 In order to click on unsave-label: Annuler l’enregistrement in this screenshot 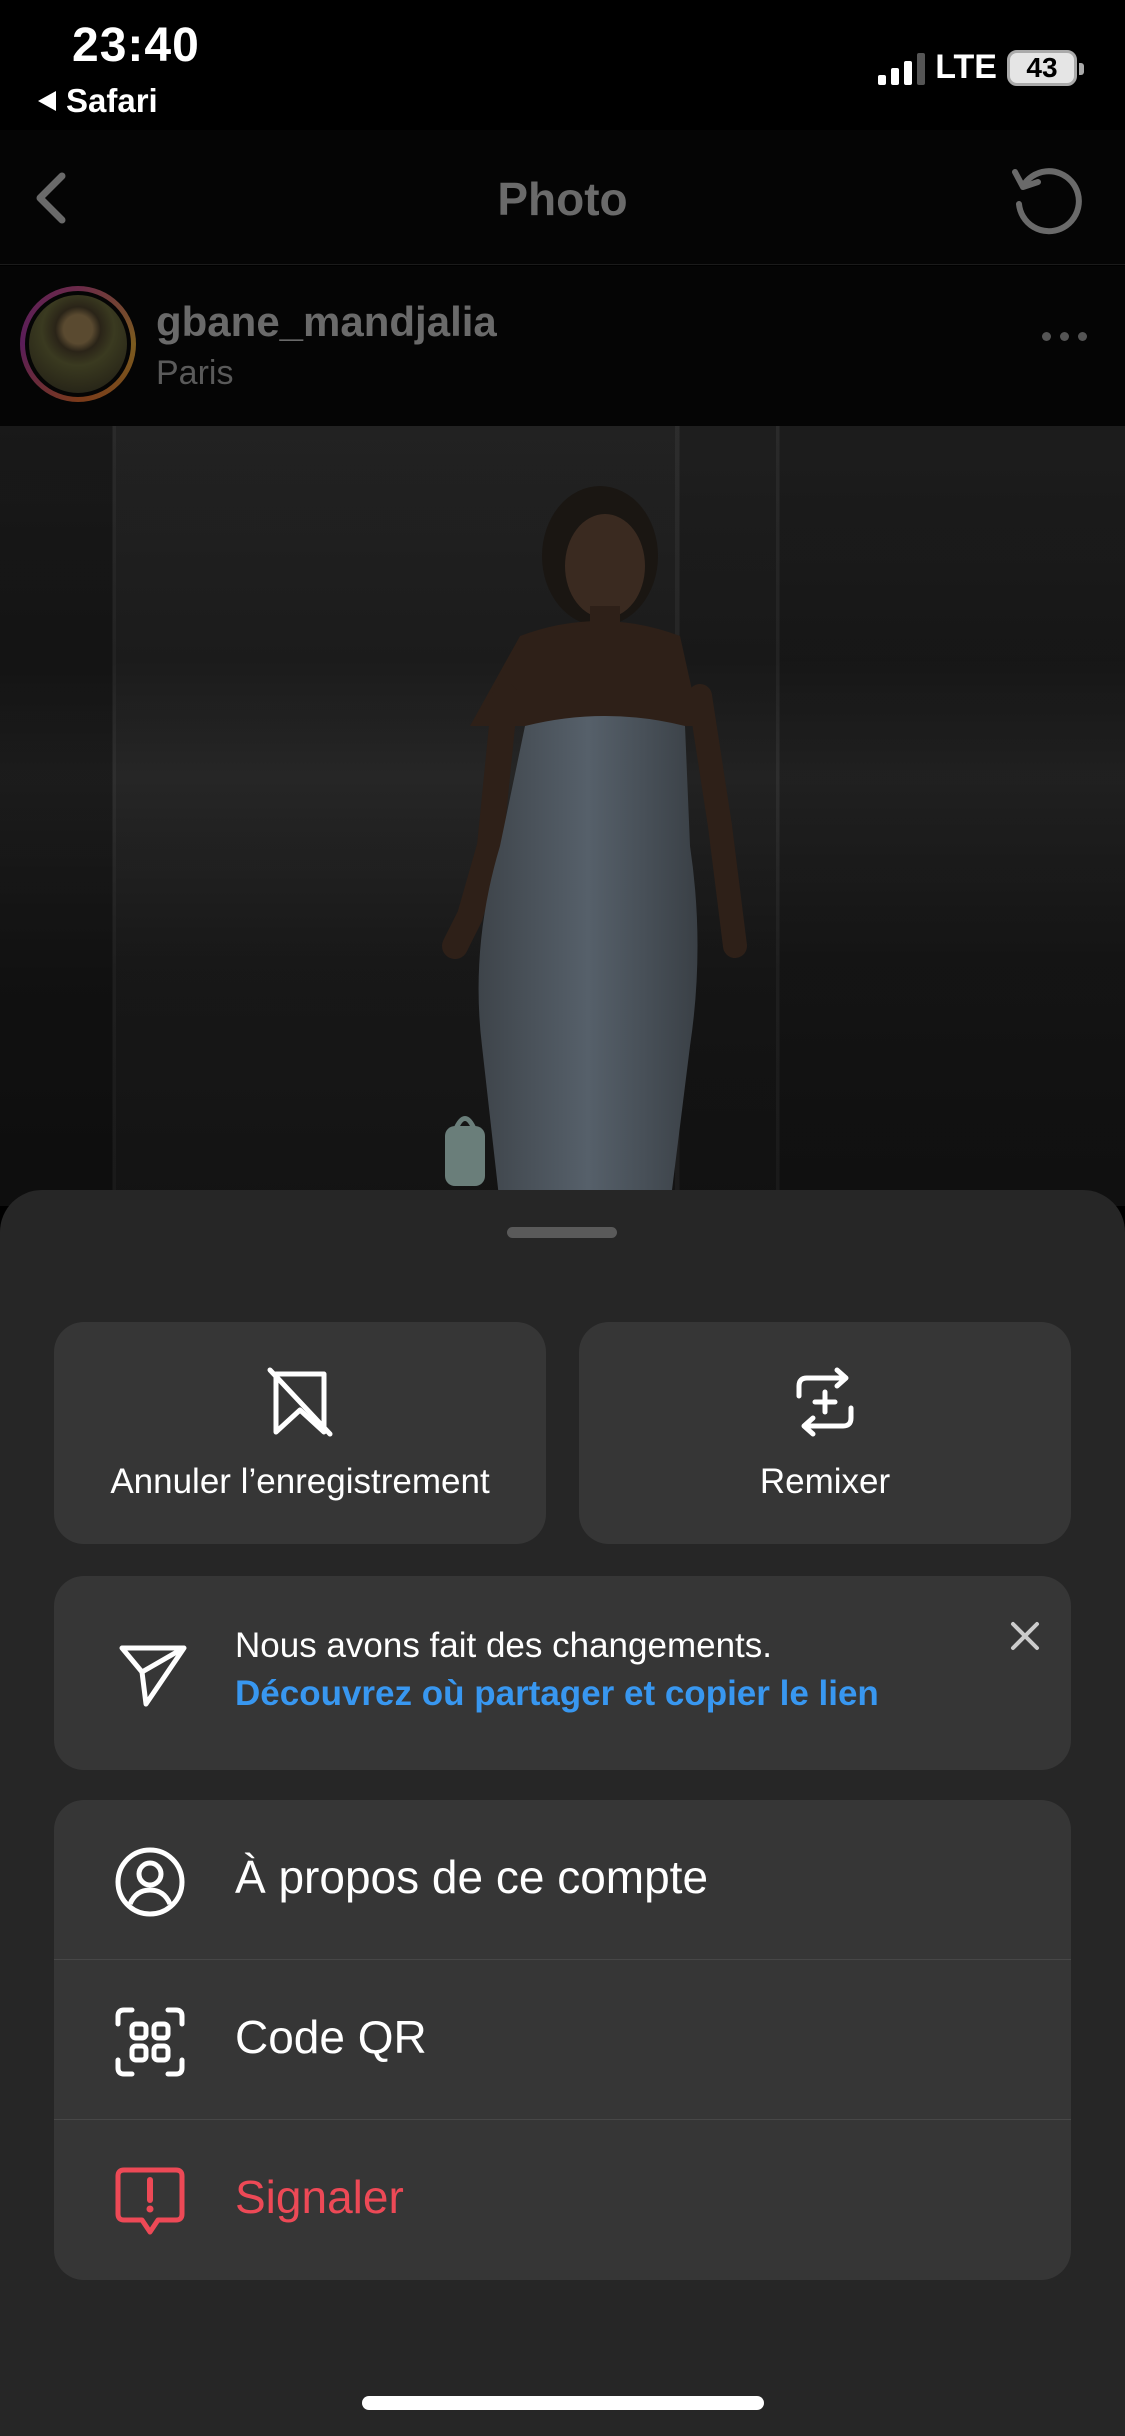, I will do `click(300, 1481)`.